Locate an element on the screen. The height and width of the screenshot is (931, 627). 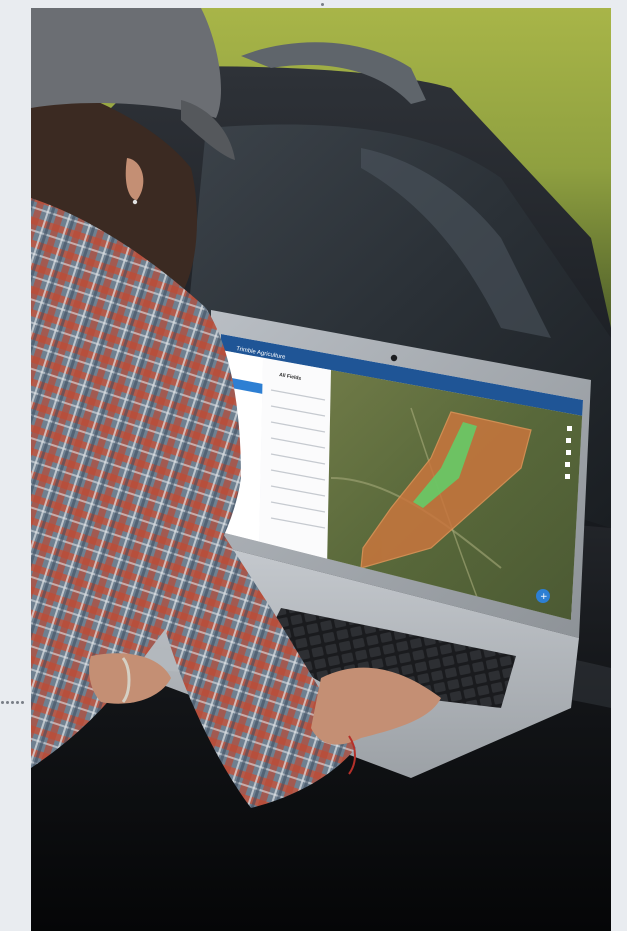
guide-dot-top is located at coordinates (322, 4).